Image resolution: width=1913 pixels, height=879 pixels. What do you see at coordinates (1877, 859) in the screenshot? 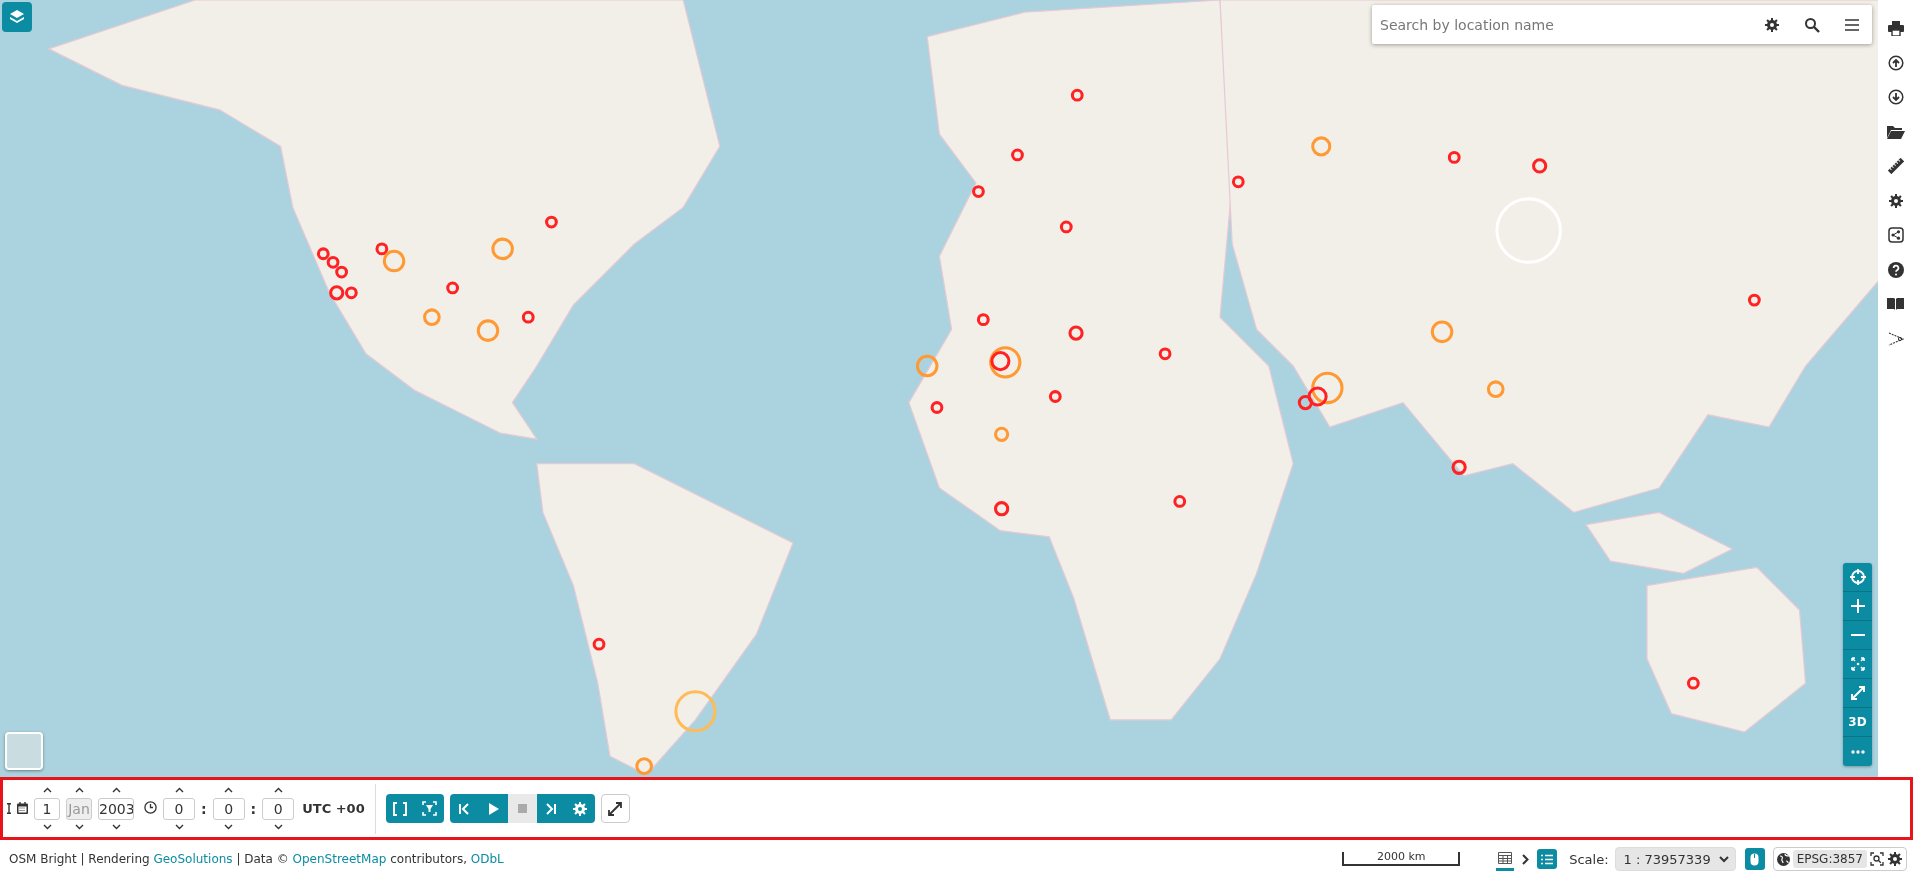
I see `zoom-to-icon` at bounding box center [1877, 859].